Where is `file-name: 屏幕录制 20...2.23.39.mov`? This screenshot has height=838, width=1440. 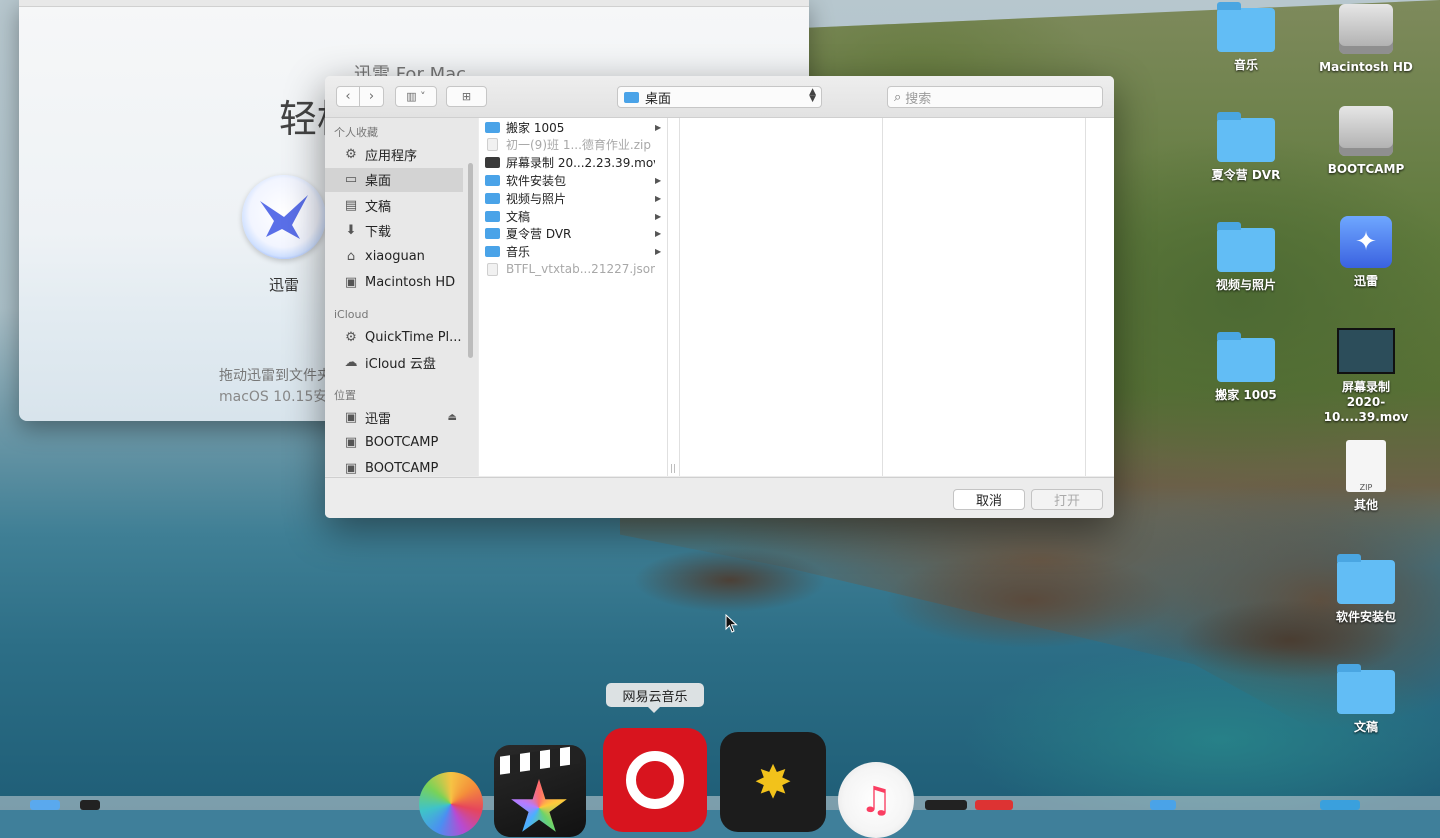 file-name: 屏幕录制 20...2.23.39.mov is located at coordinates (580, 163).